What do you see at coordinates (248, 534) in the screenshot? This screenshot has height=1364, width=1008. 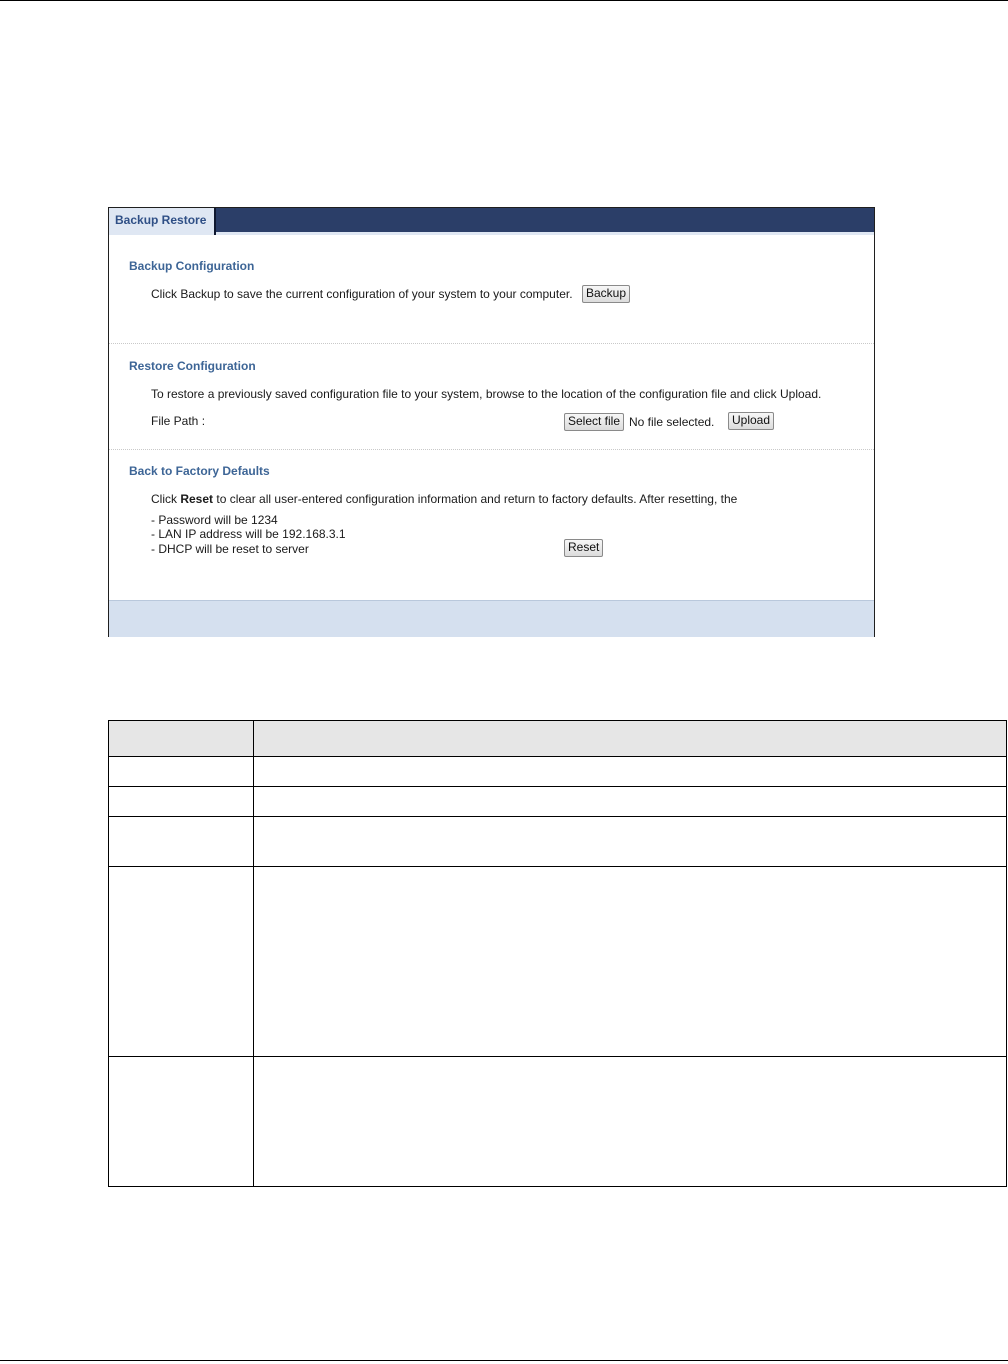 I see `factory-item-lan-ip: - LAN IP address will be 192.168.3.1` at bounding box center [248, 534].